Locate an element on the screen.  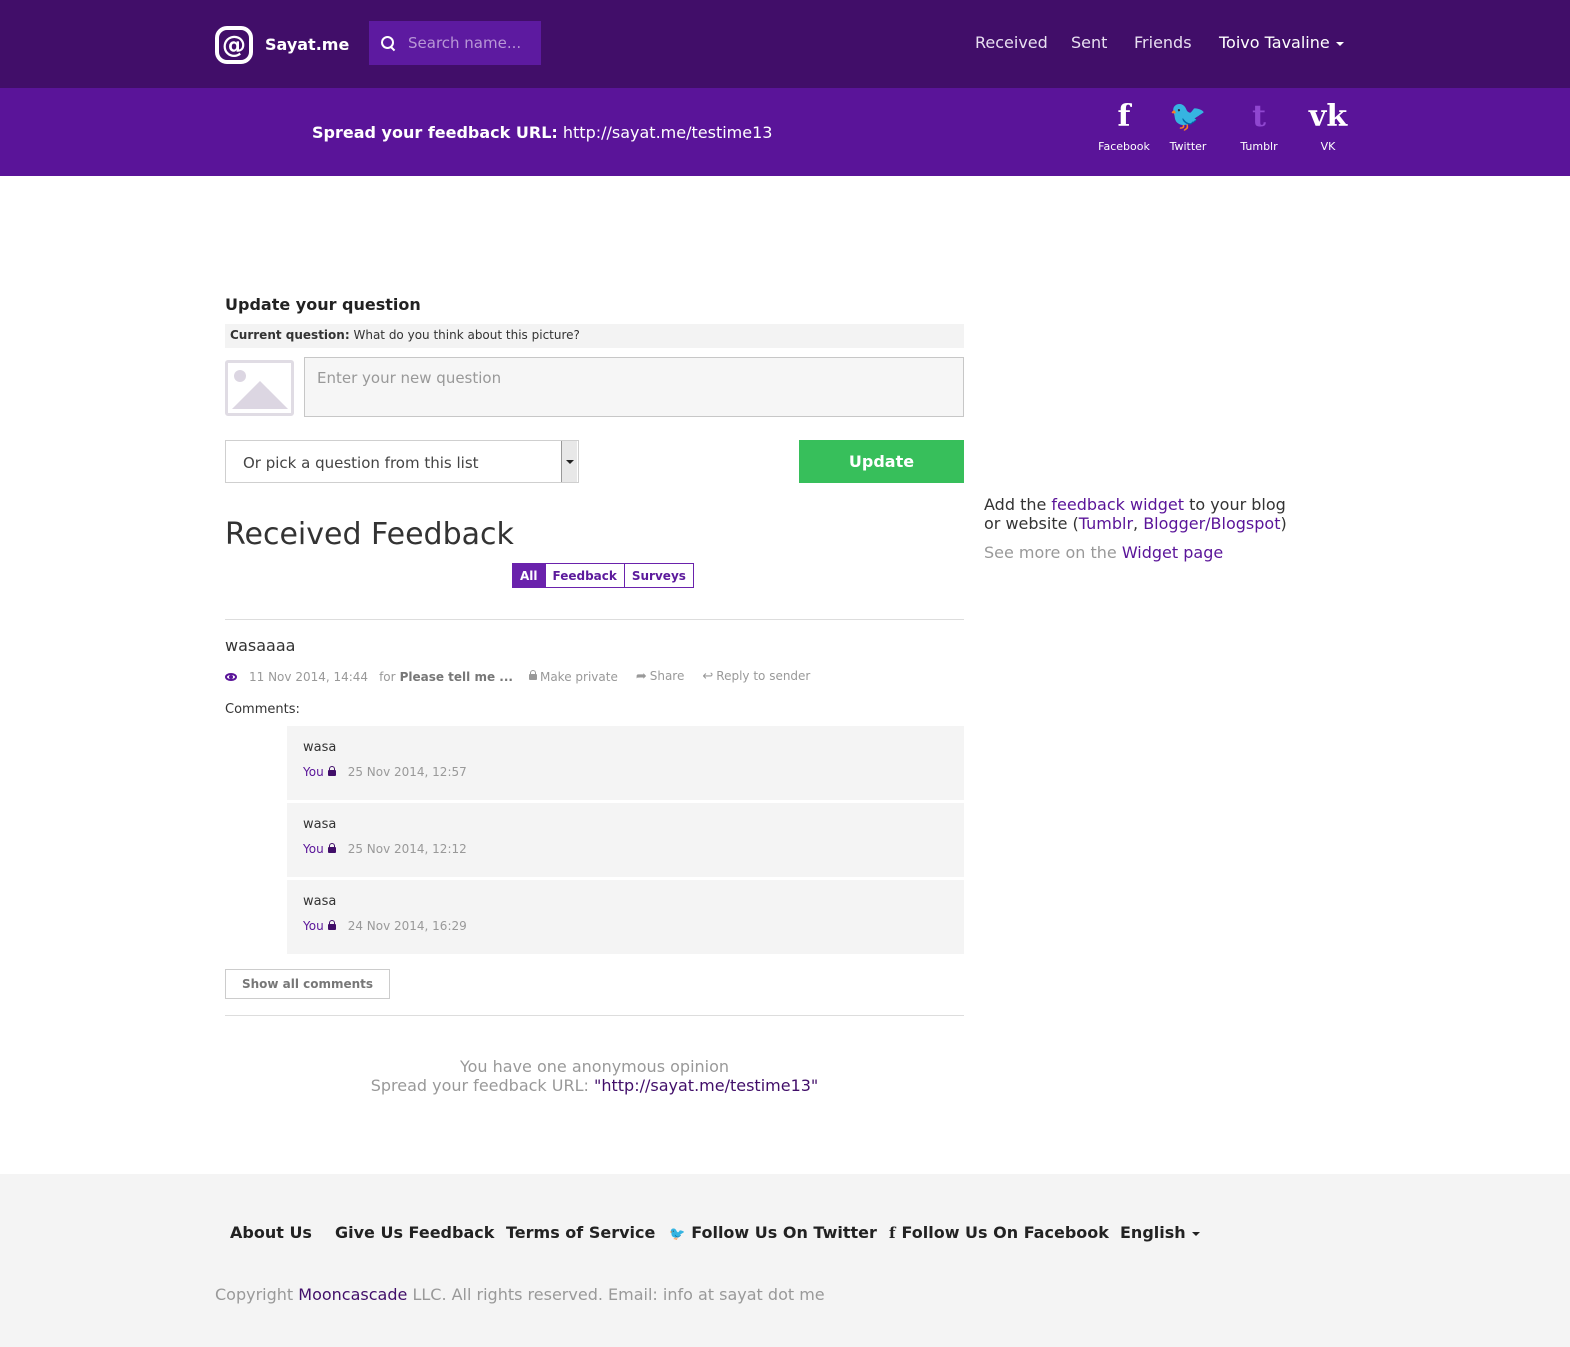
comment-meta: You 25 Nov 2014, 12:12 is located at coordinates (385, 849).